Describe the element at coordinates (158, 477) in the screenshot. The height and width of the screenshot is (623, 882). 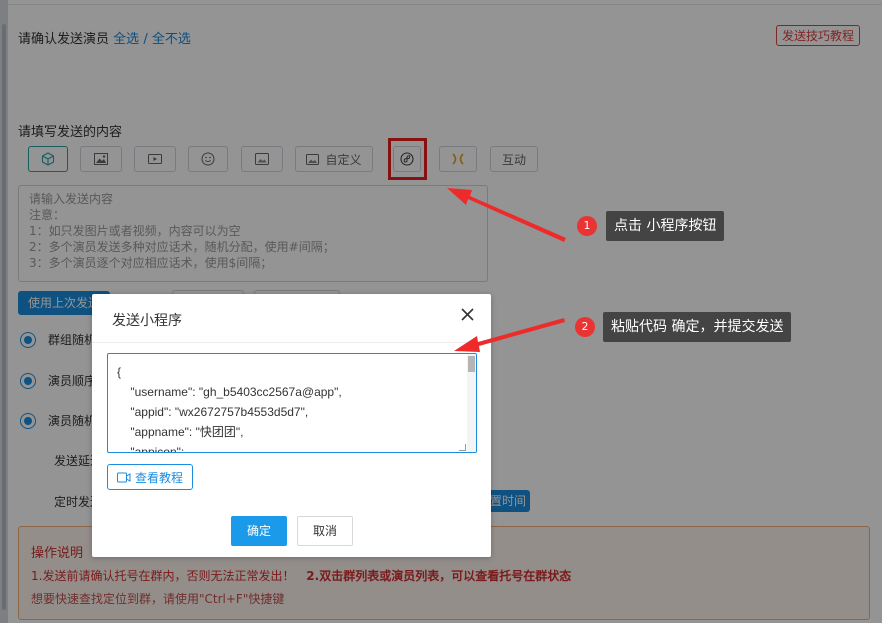
I see `view-tutorial-label: 查看教程` at that location.